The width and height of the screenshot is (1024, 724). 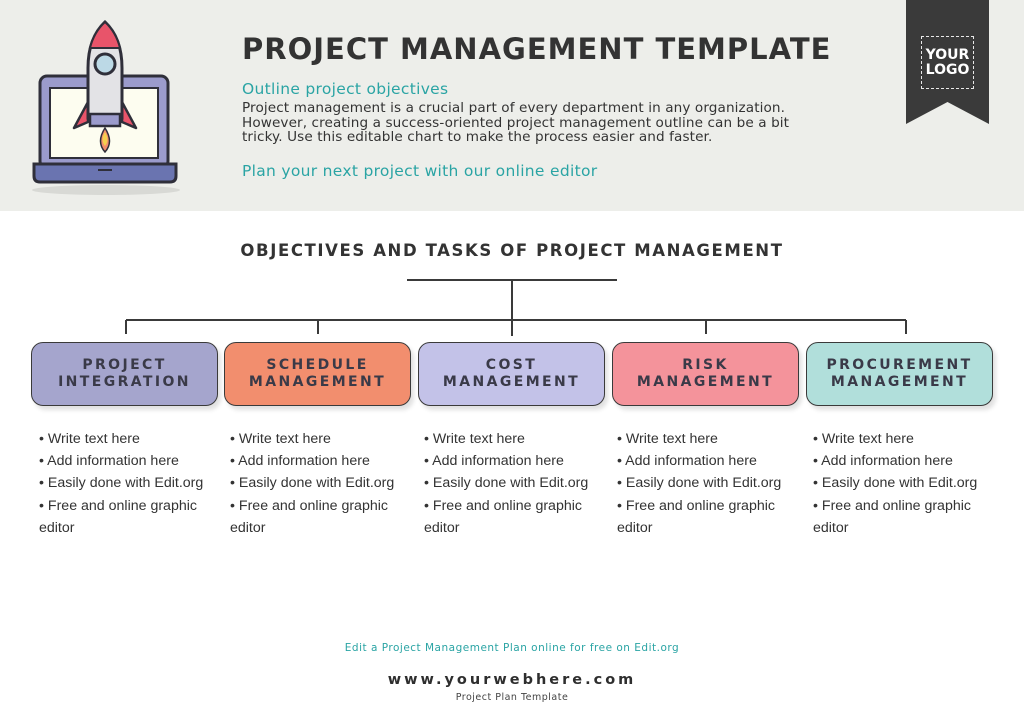 What do you see at coordinates (512, 697) in the screenshot?
I see `footer-caption: Project Plan Template` at bounding box center [512, 697].